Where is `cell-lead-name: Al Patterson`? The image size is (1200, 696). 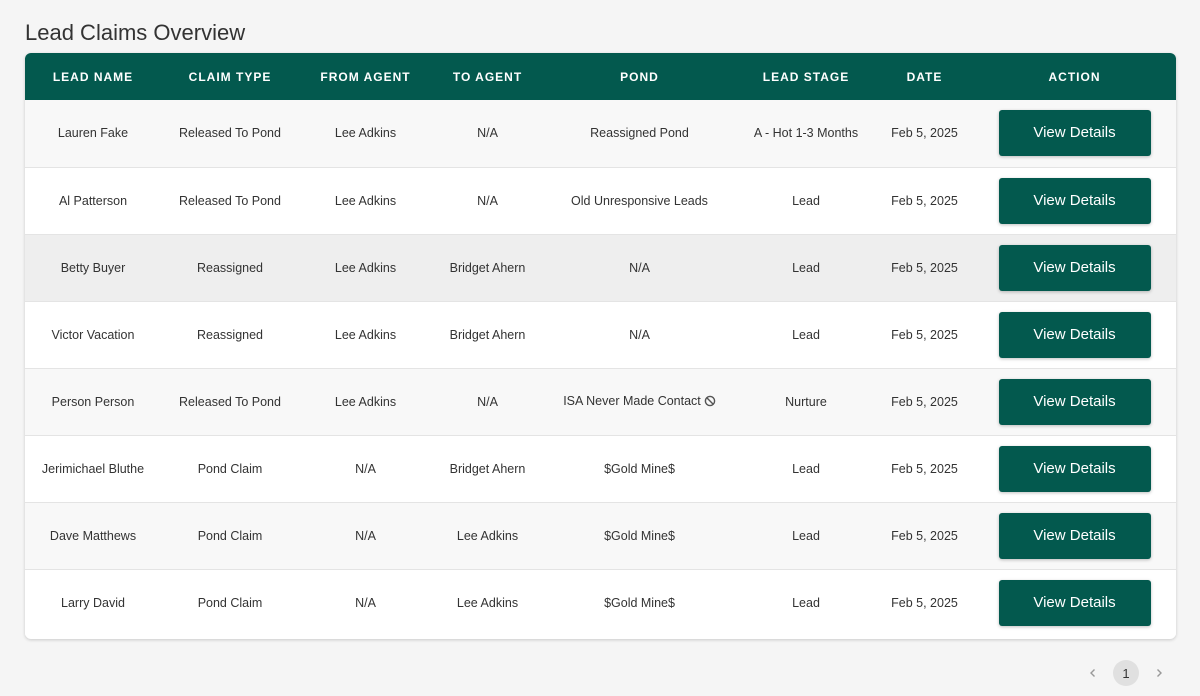
cell-lead-name: Al Patterson is located at coordinates (93, 200).